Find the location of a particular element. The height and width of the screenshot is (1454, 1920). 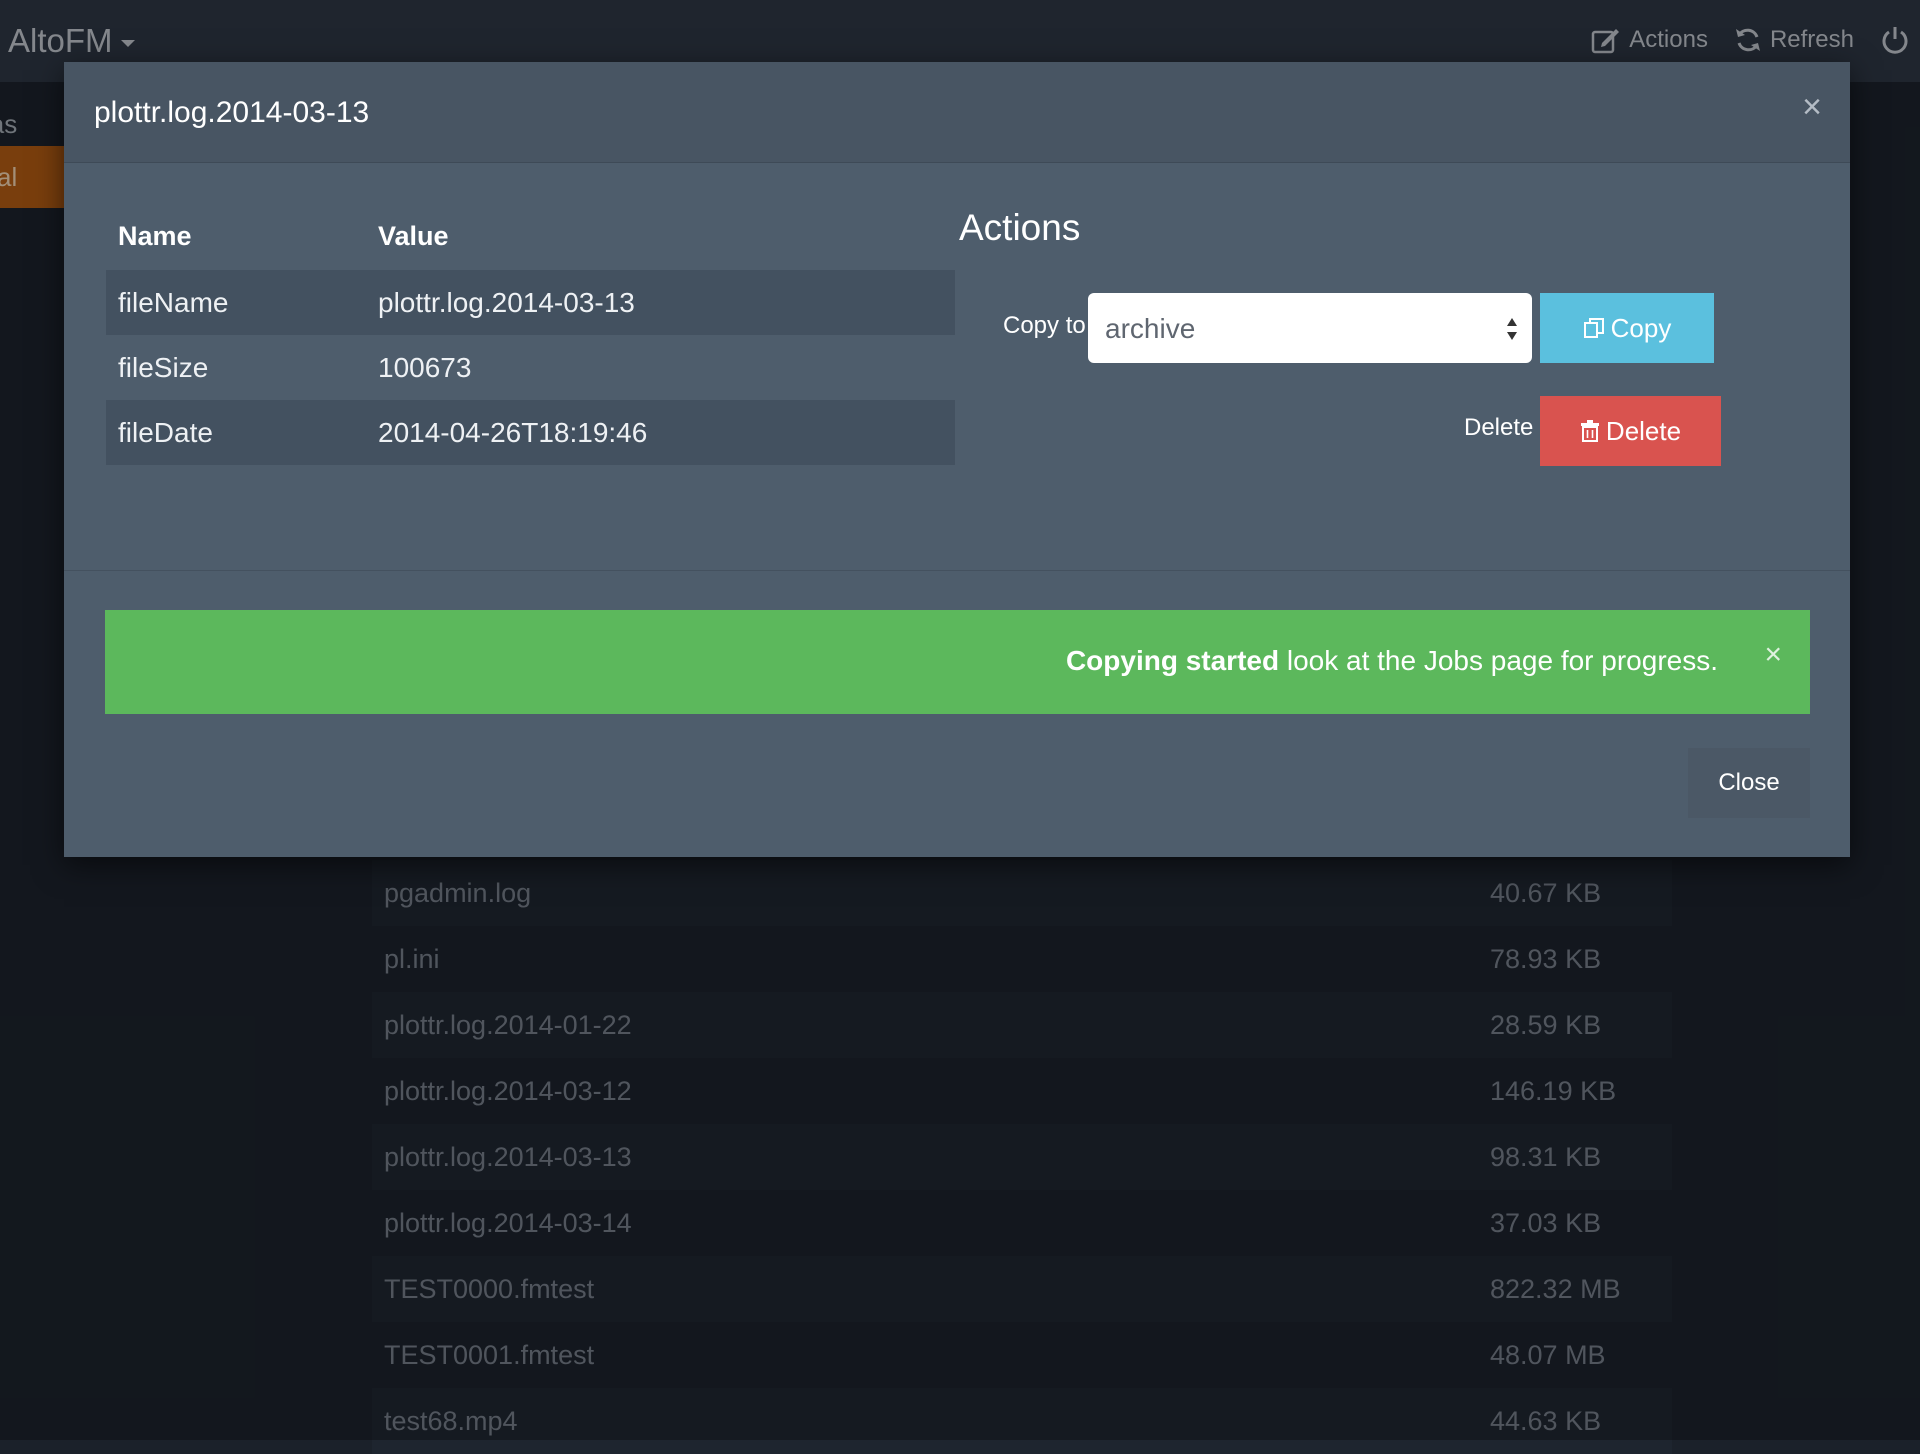

table-row: fileName plottr.log.2014-03-13 is located at coordinates (530, 302).